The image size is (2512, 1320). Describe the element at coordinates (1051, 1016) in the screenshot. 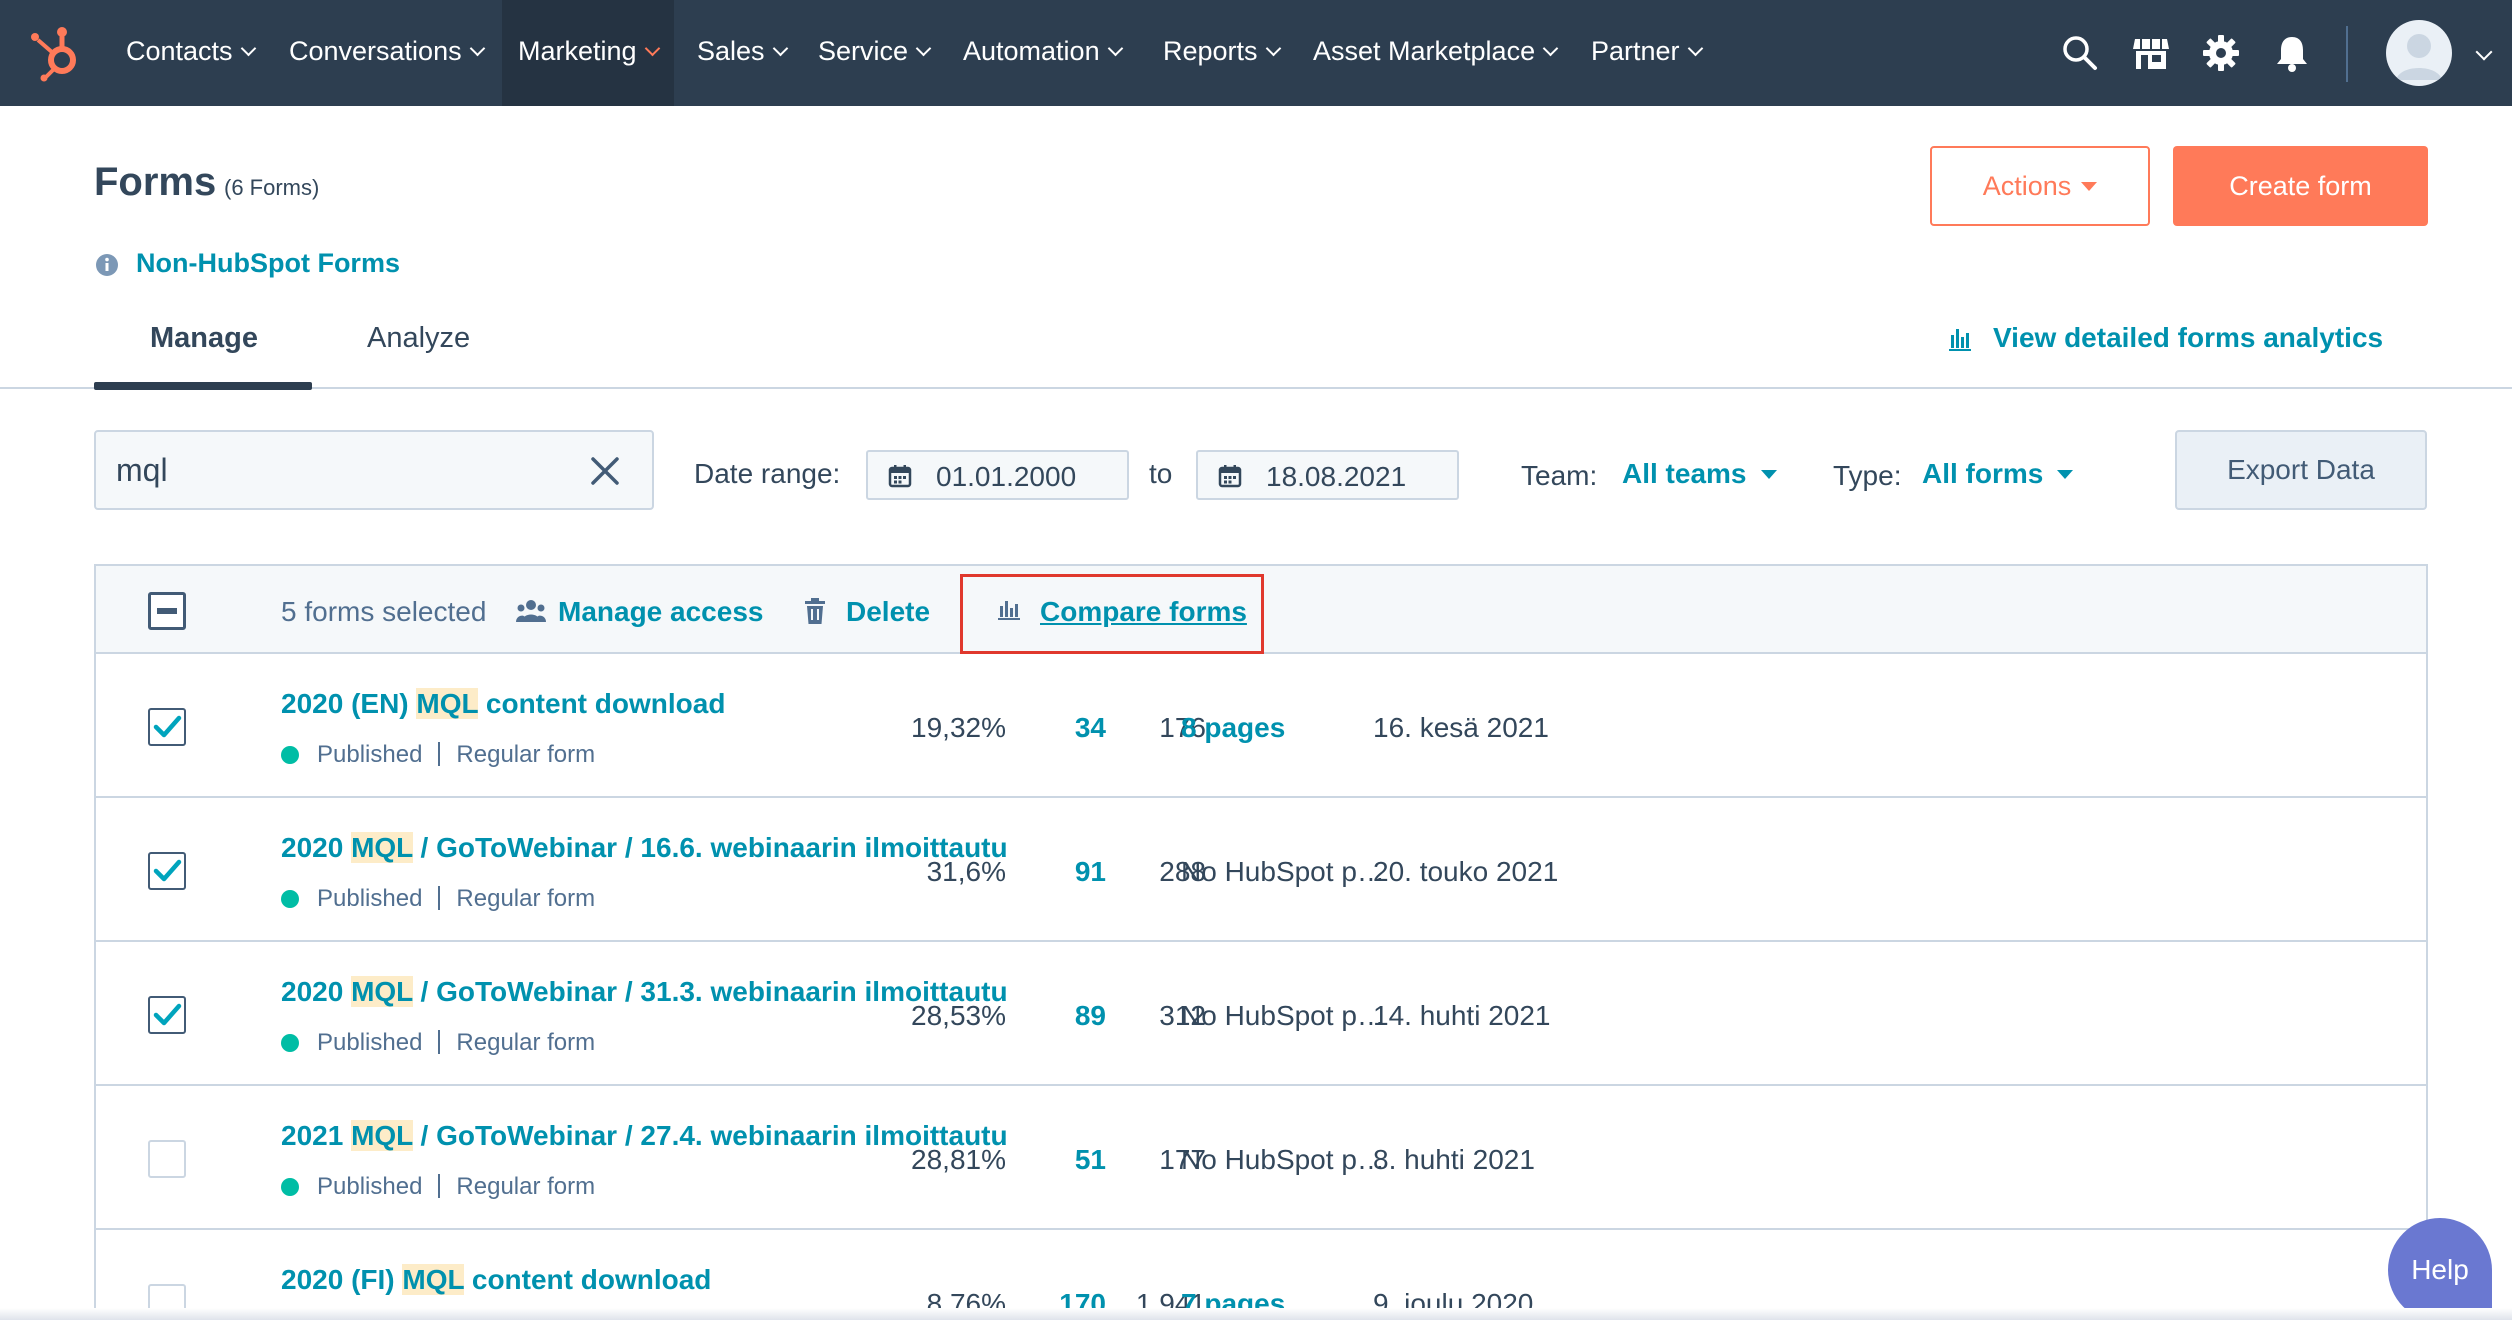

I see `submissions-link: 89` at that location.